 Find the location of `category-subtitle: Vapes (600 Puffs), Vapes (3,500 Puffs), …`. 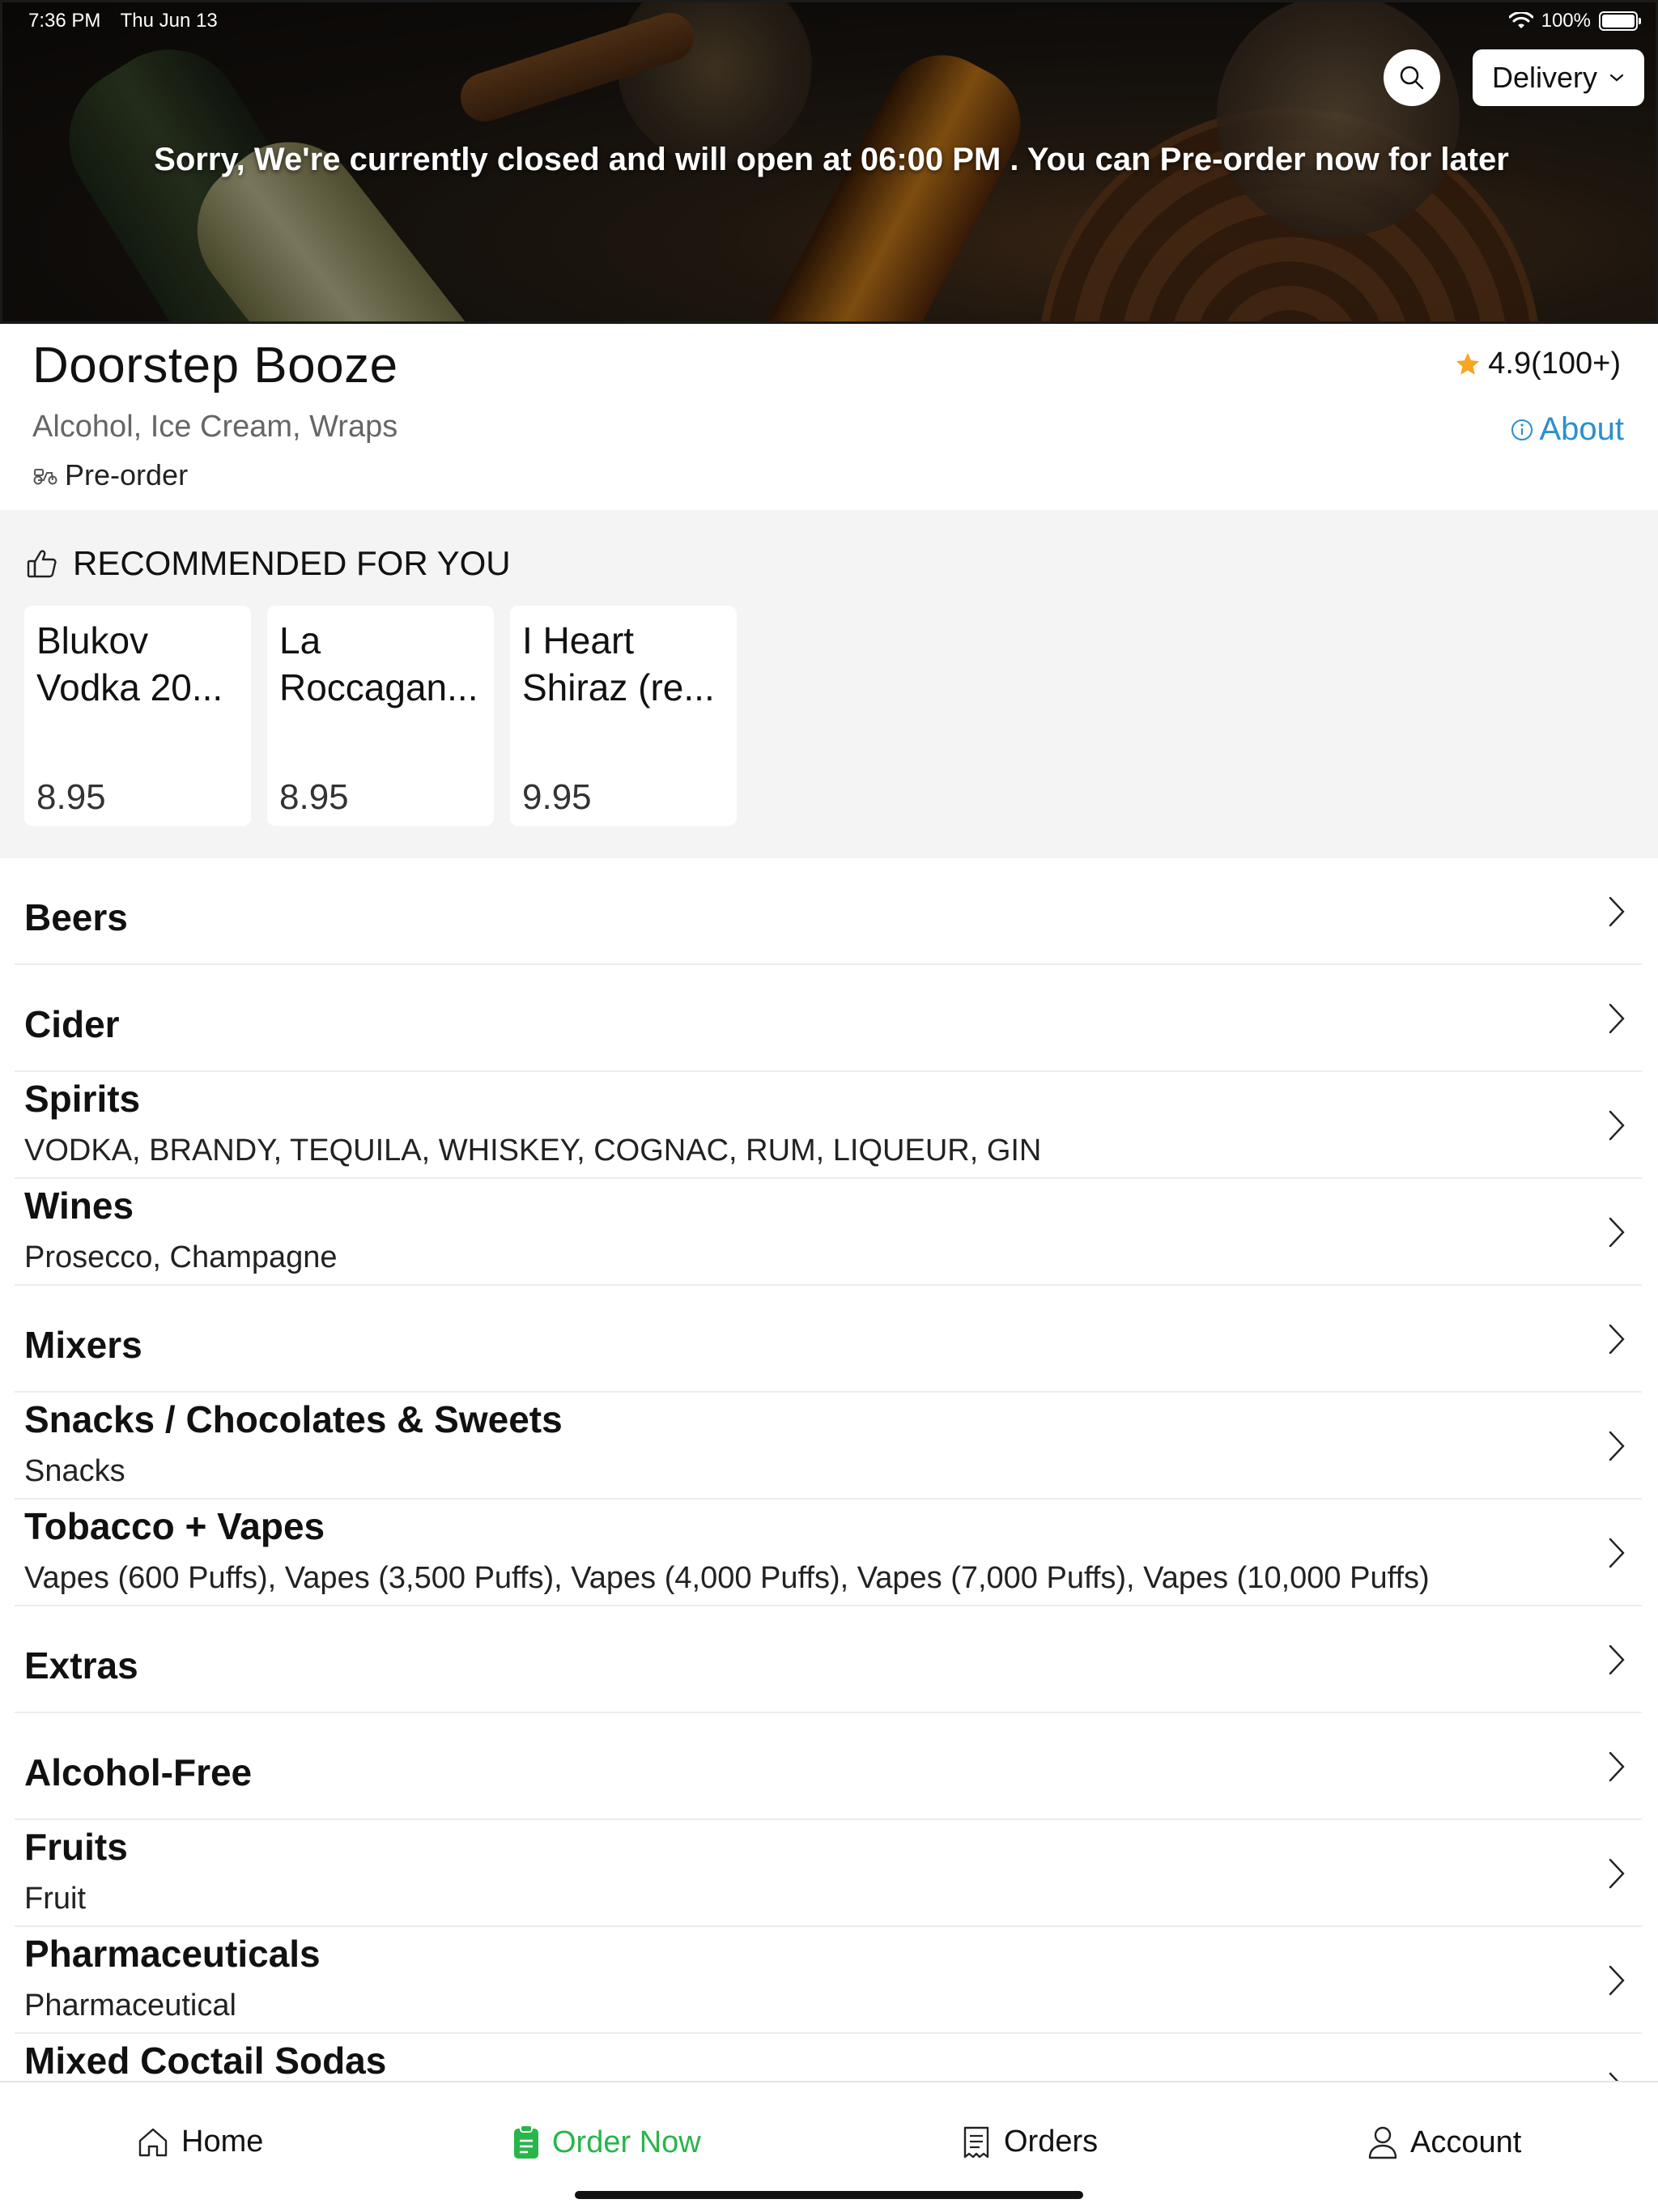

category-subtitle: Vapes (600 Puffs), Vapes (3,500 Puffs), … is located at coordinates (727, 1578).